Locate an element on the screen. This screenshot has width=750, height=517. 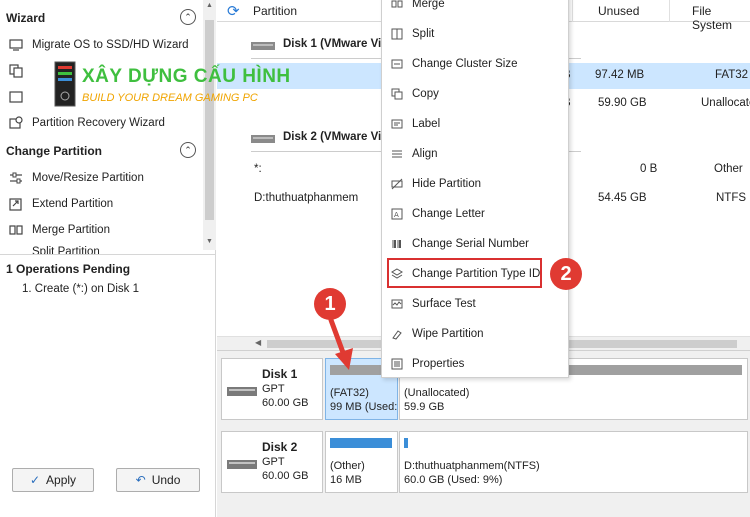
split-icon is located at coordinates (16, 250).